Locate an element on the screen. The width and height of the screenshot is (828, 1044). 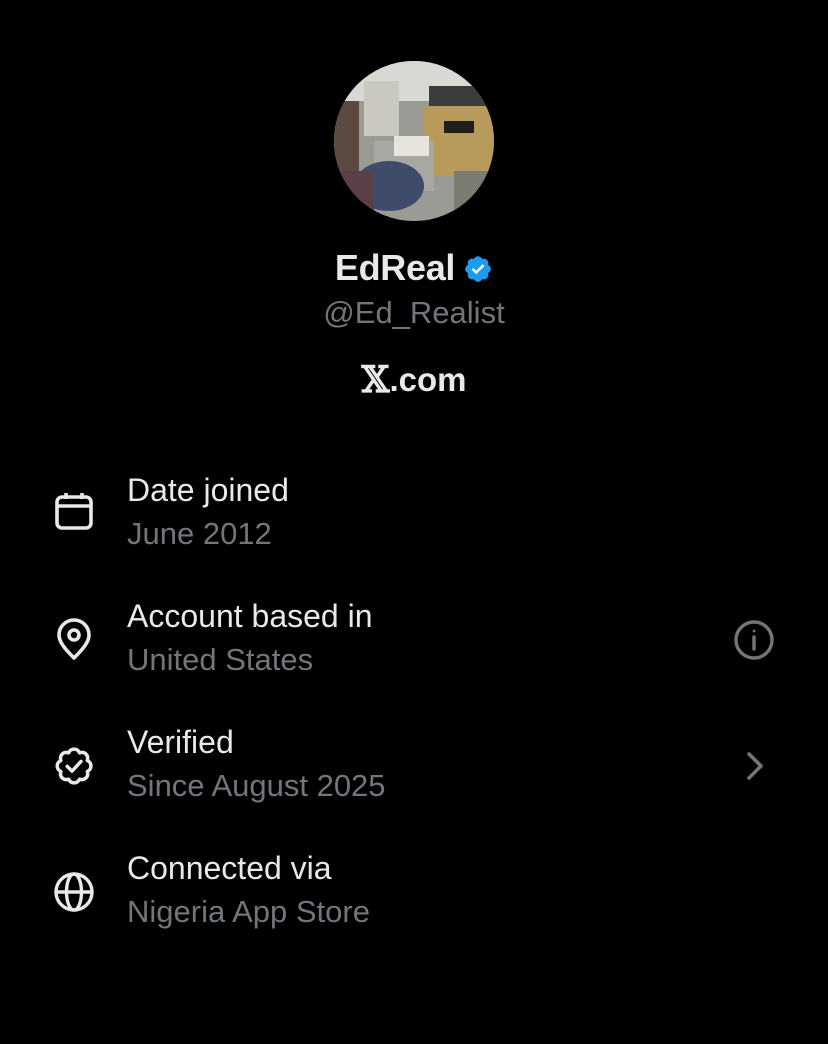
detail-value: June 2012 is located at coordinates (199, 533).